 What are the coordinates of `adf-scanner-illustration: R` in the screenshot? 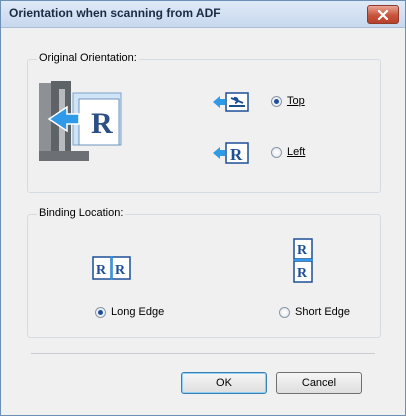 It's located at (80, 121).